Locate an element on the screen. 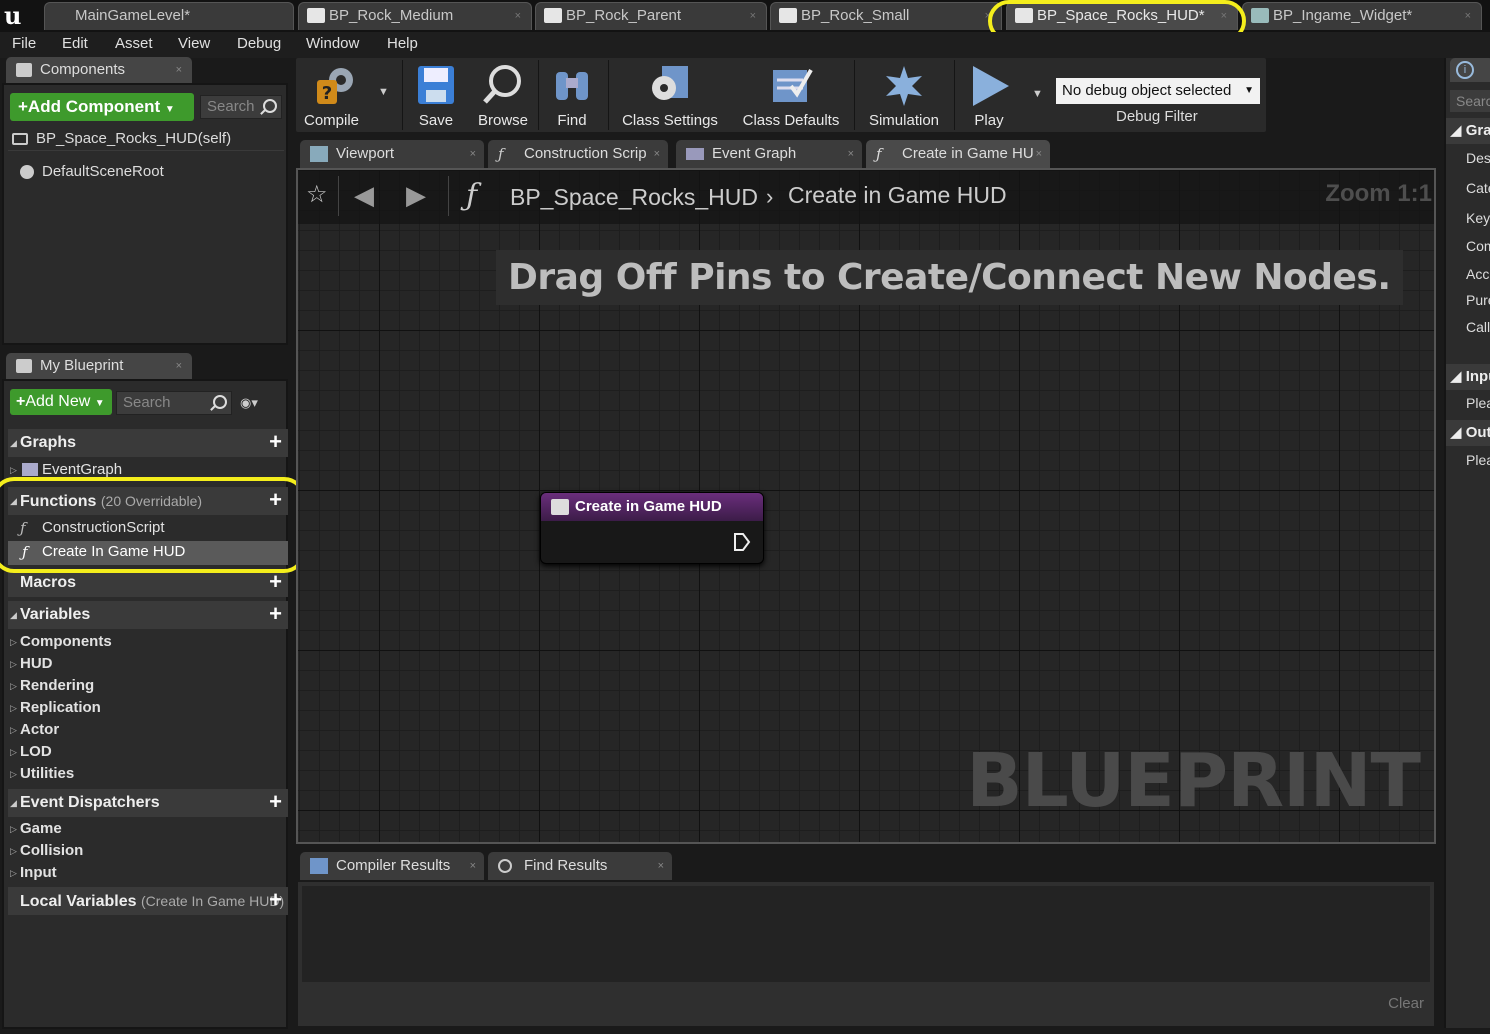 The image size is (1490, 1034). compile-button: ? Compile is located at coordinates (335, 95).